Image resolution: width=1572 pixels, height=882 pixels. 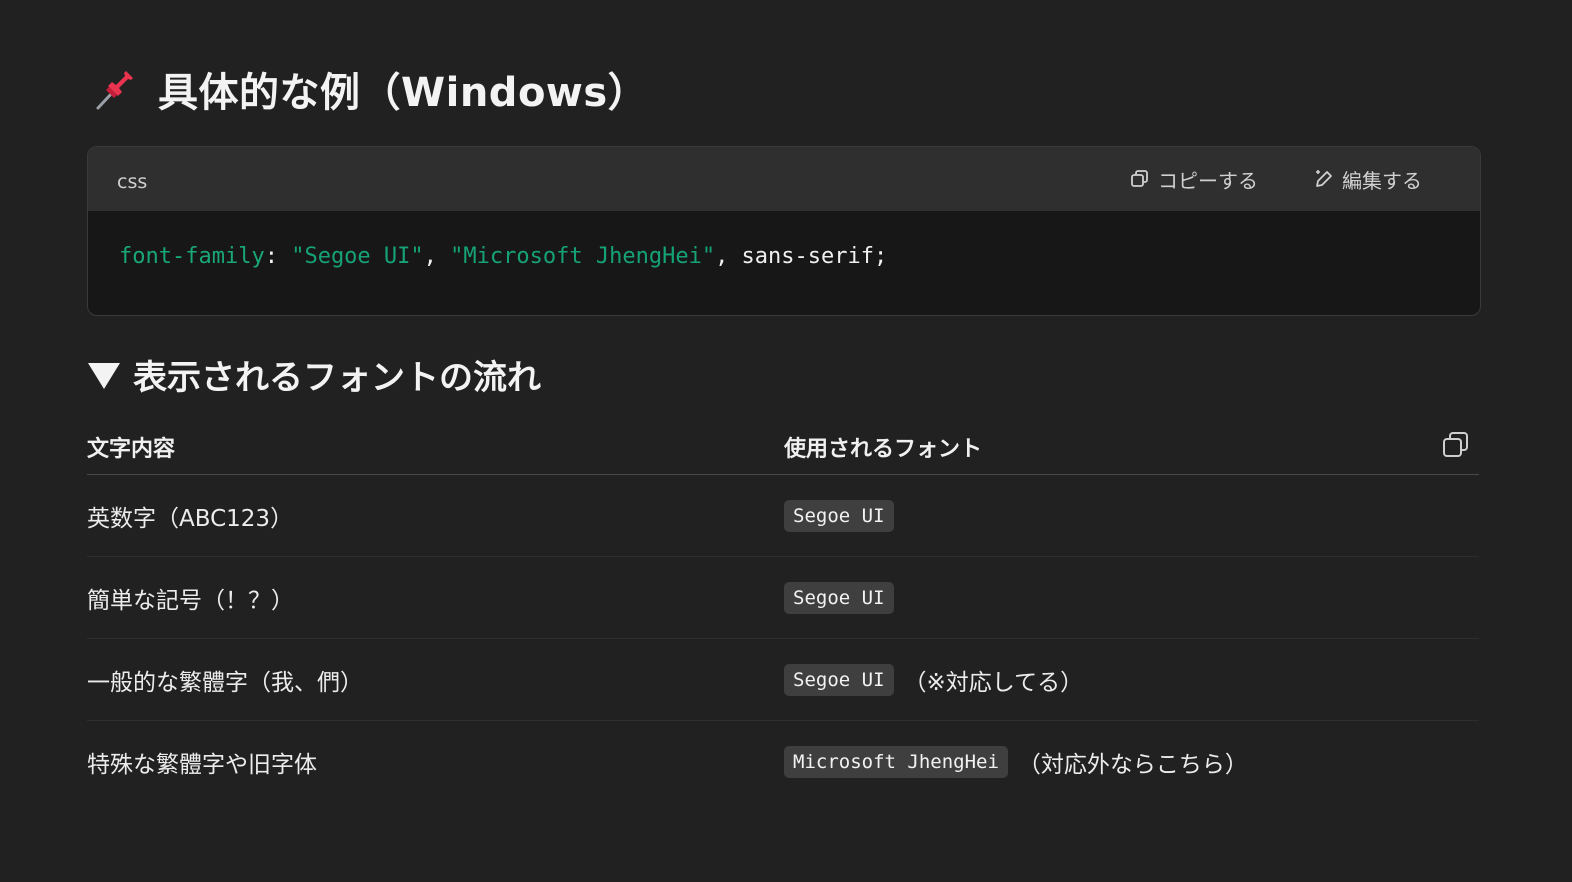 What do you see at coordinates (437, 256) in the screenshot?
I see `code-token-comma: ,` at bounding box center [437, 256].